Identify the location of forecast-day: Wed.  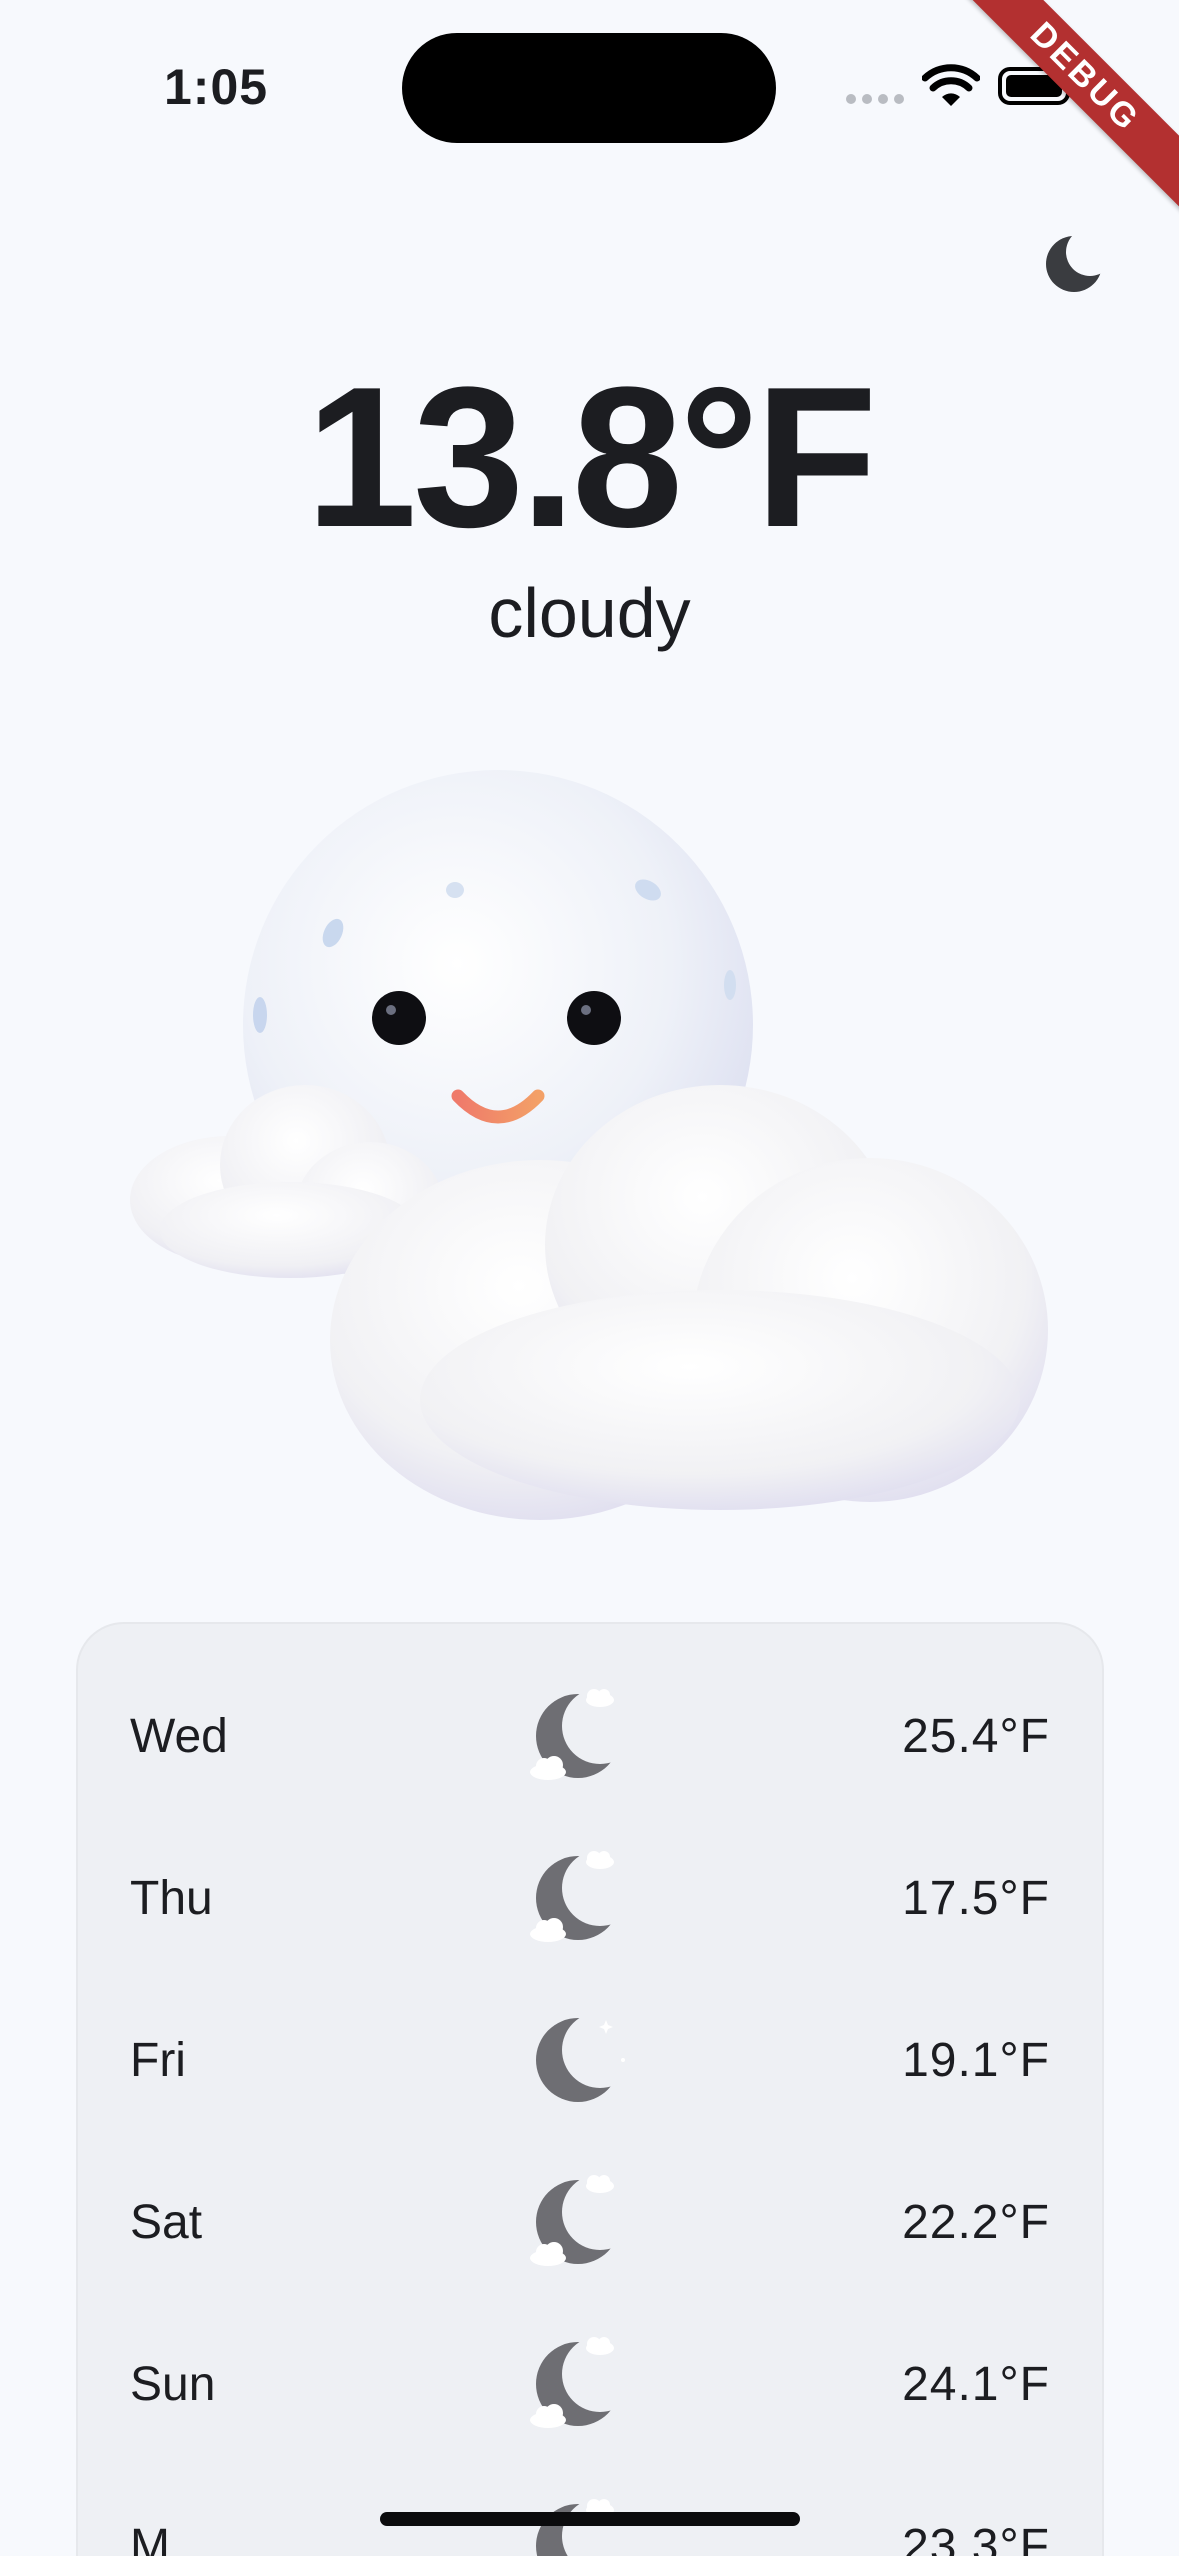
(179, 1736).